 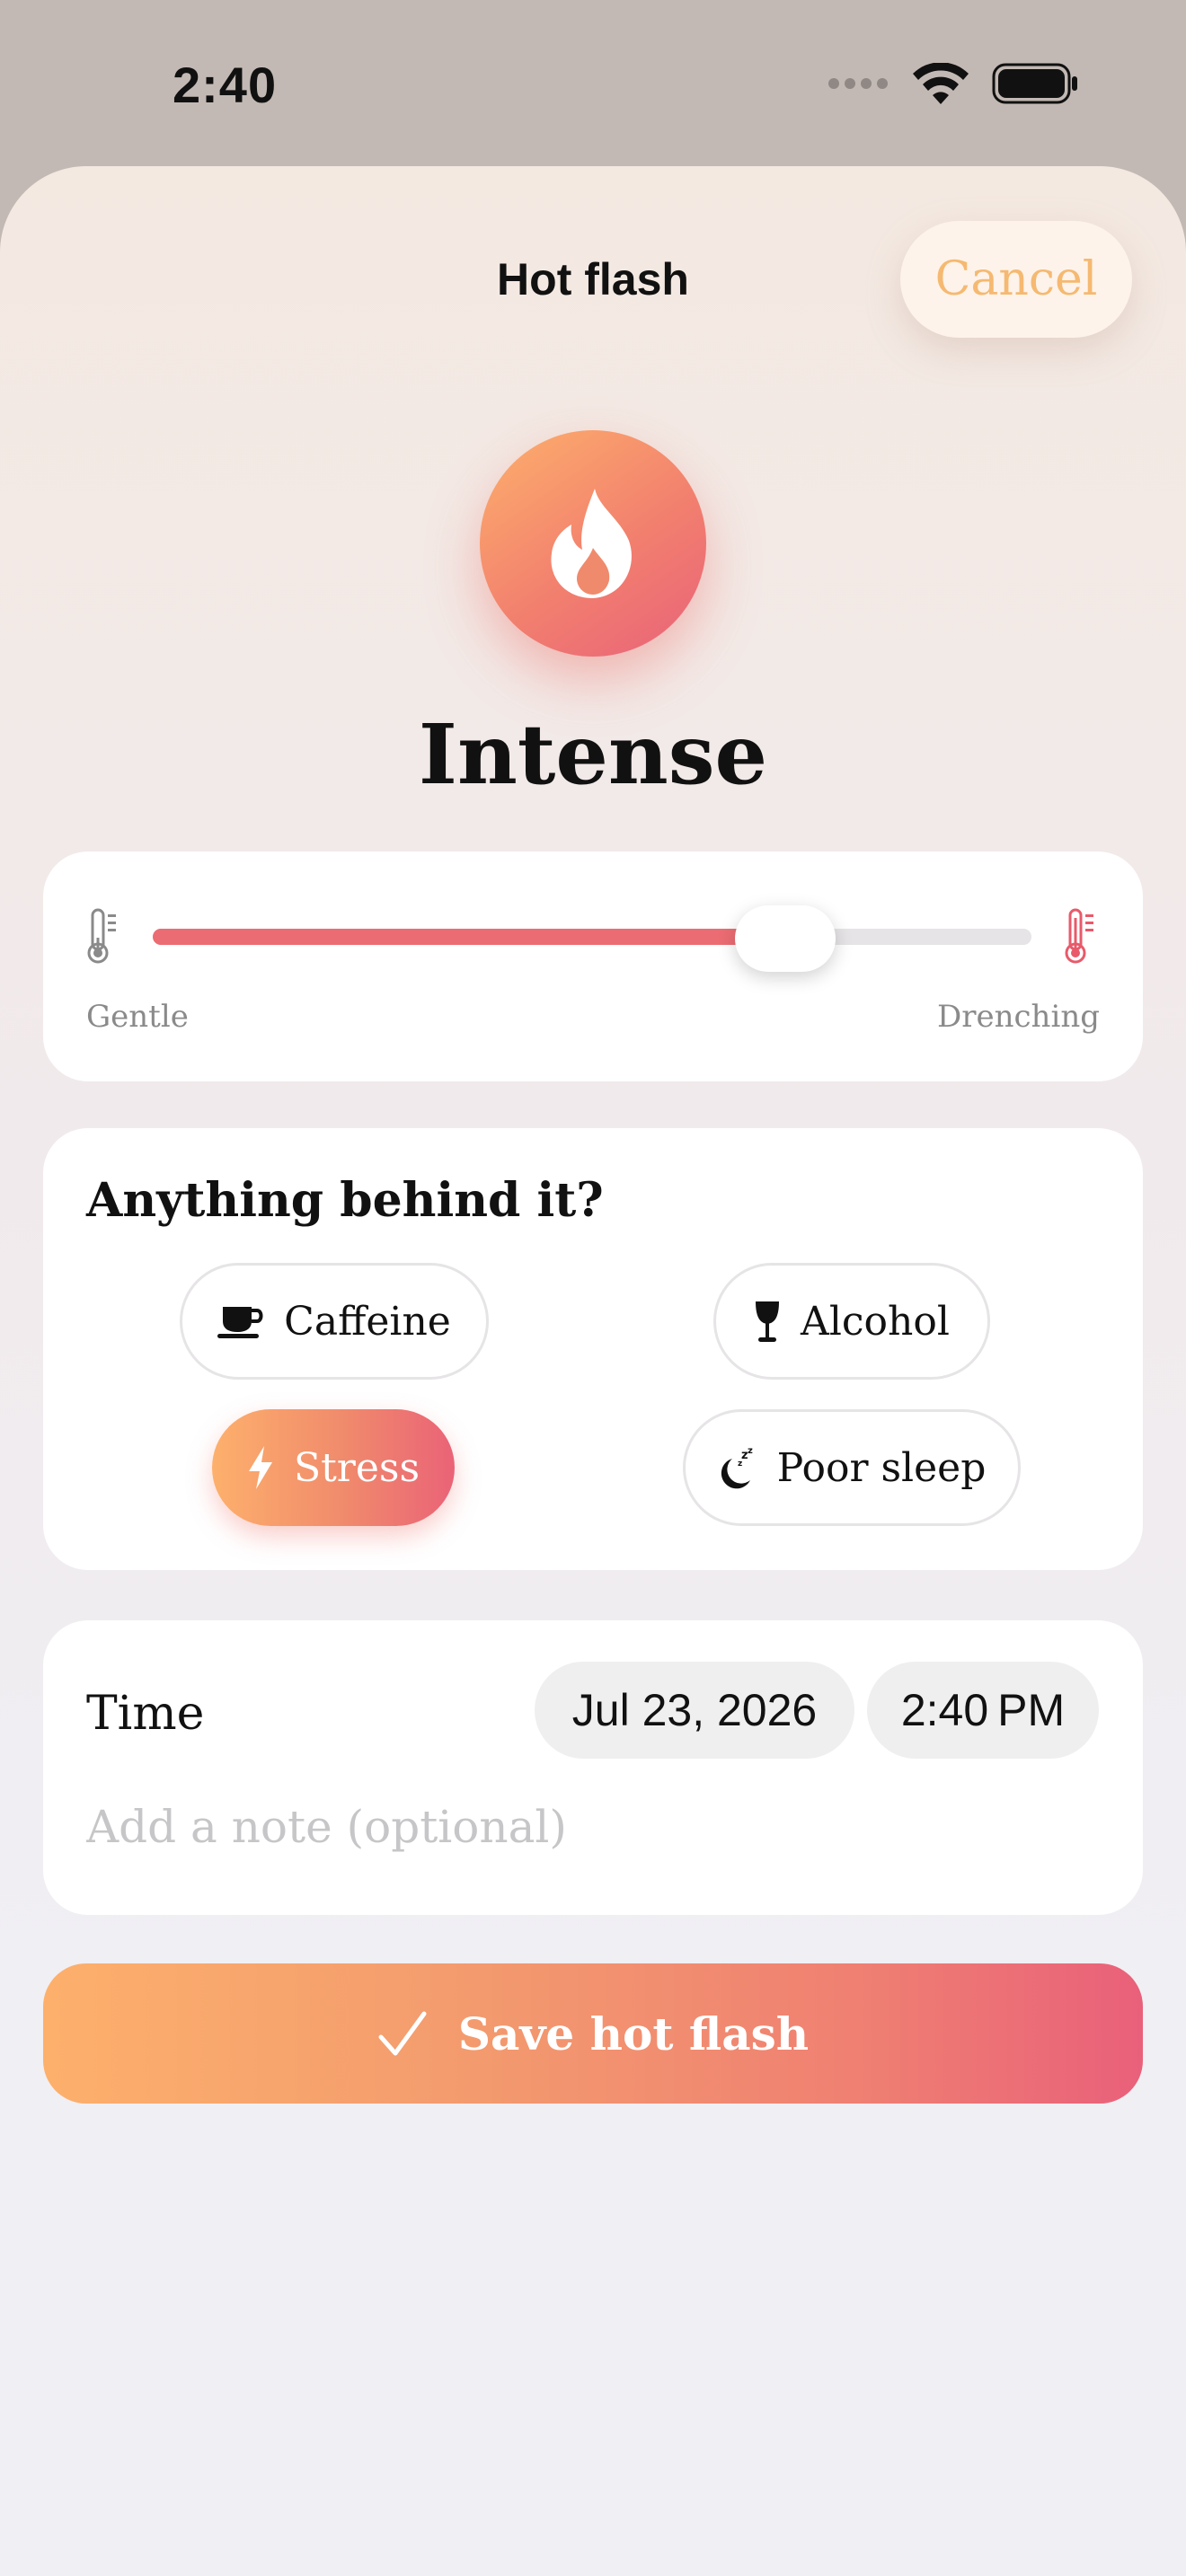 What do you see at coordinates (858, 83) in the screenshot?
I see `cellular-signal-icon` at bounding box center [858, 83].